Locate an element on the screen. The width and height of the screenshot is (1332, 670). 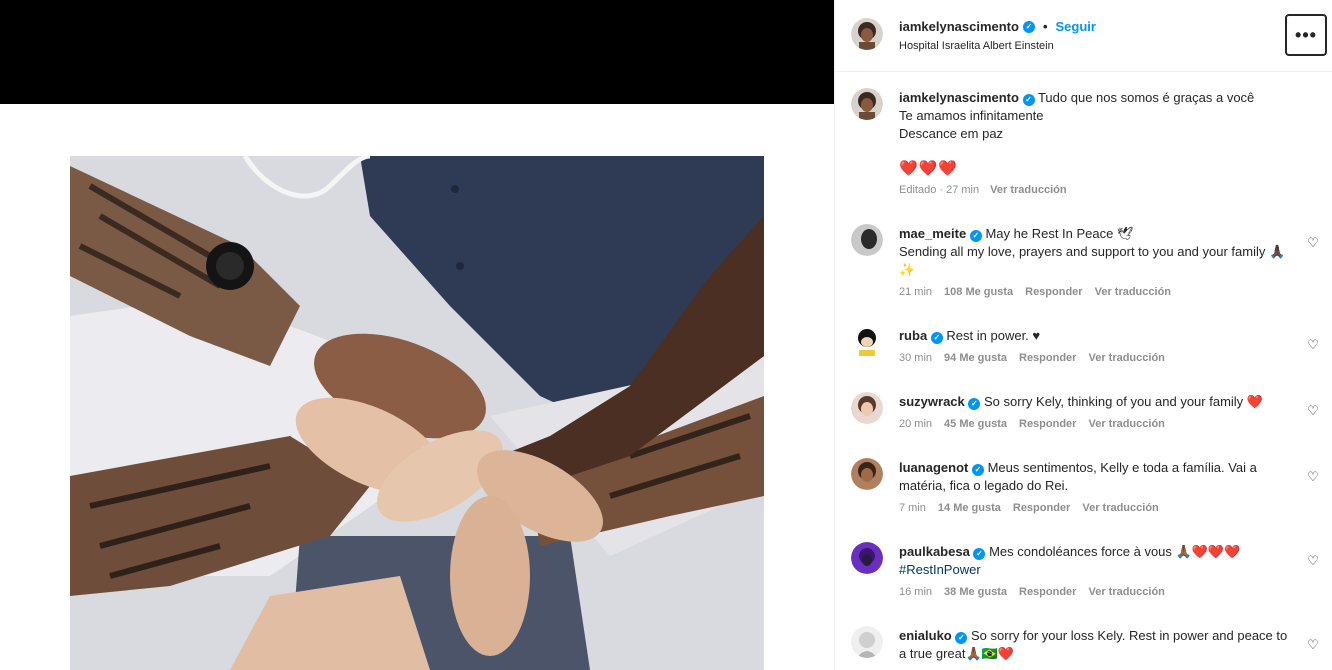
caption-translate-link: Ver traducción is located at coordinates (1028, 190).